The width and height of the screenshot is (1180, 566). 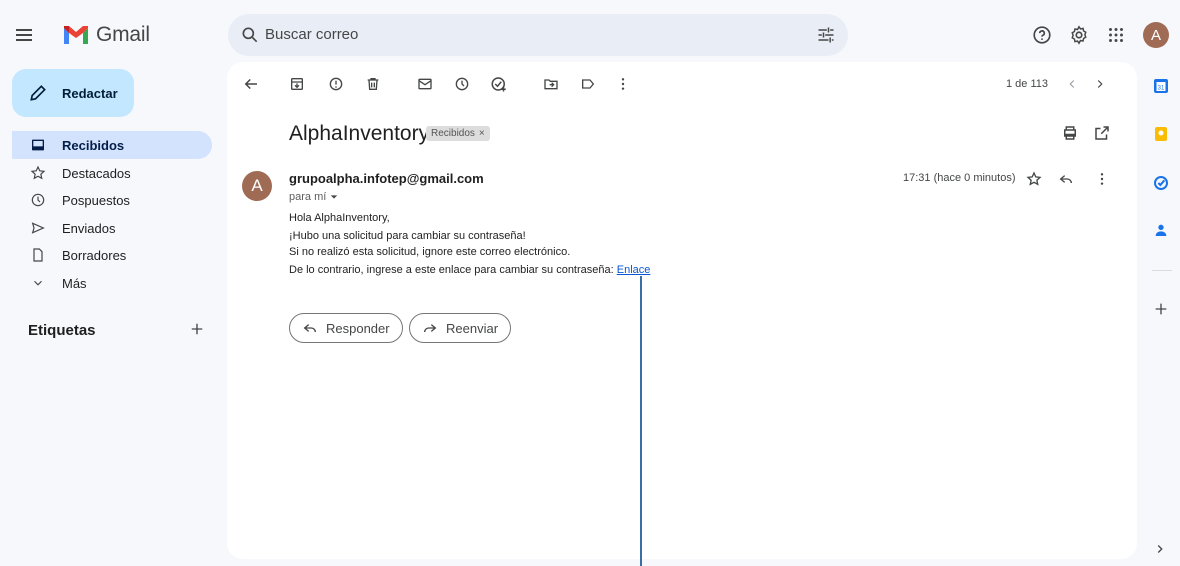 What do you see at coordinates (123, 34) in the screenshot?
I see `gmail-wordmark: Gmail` at bounding box center [123, 34].